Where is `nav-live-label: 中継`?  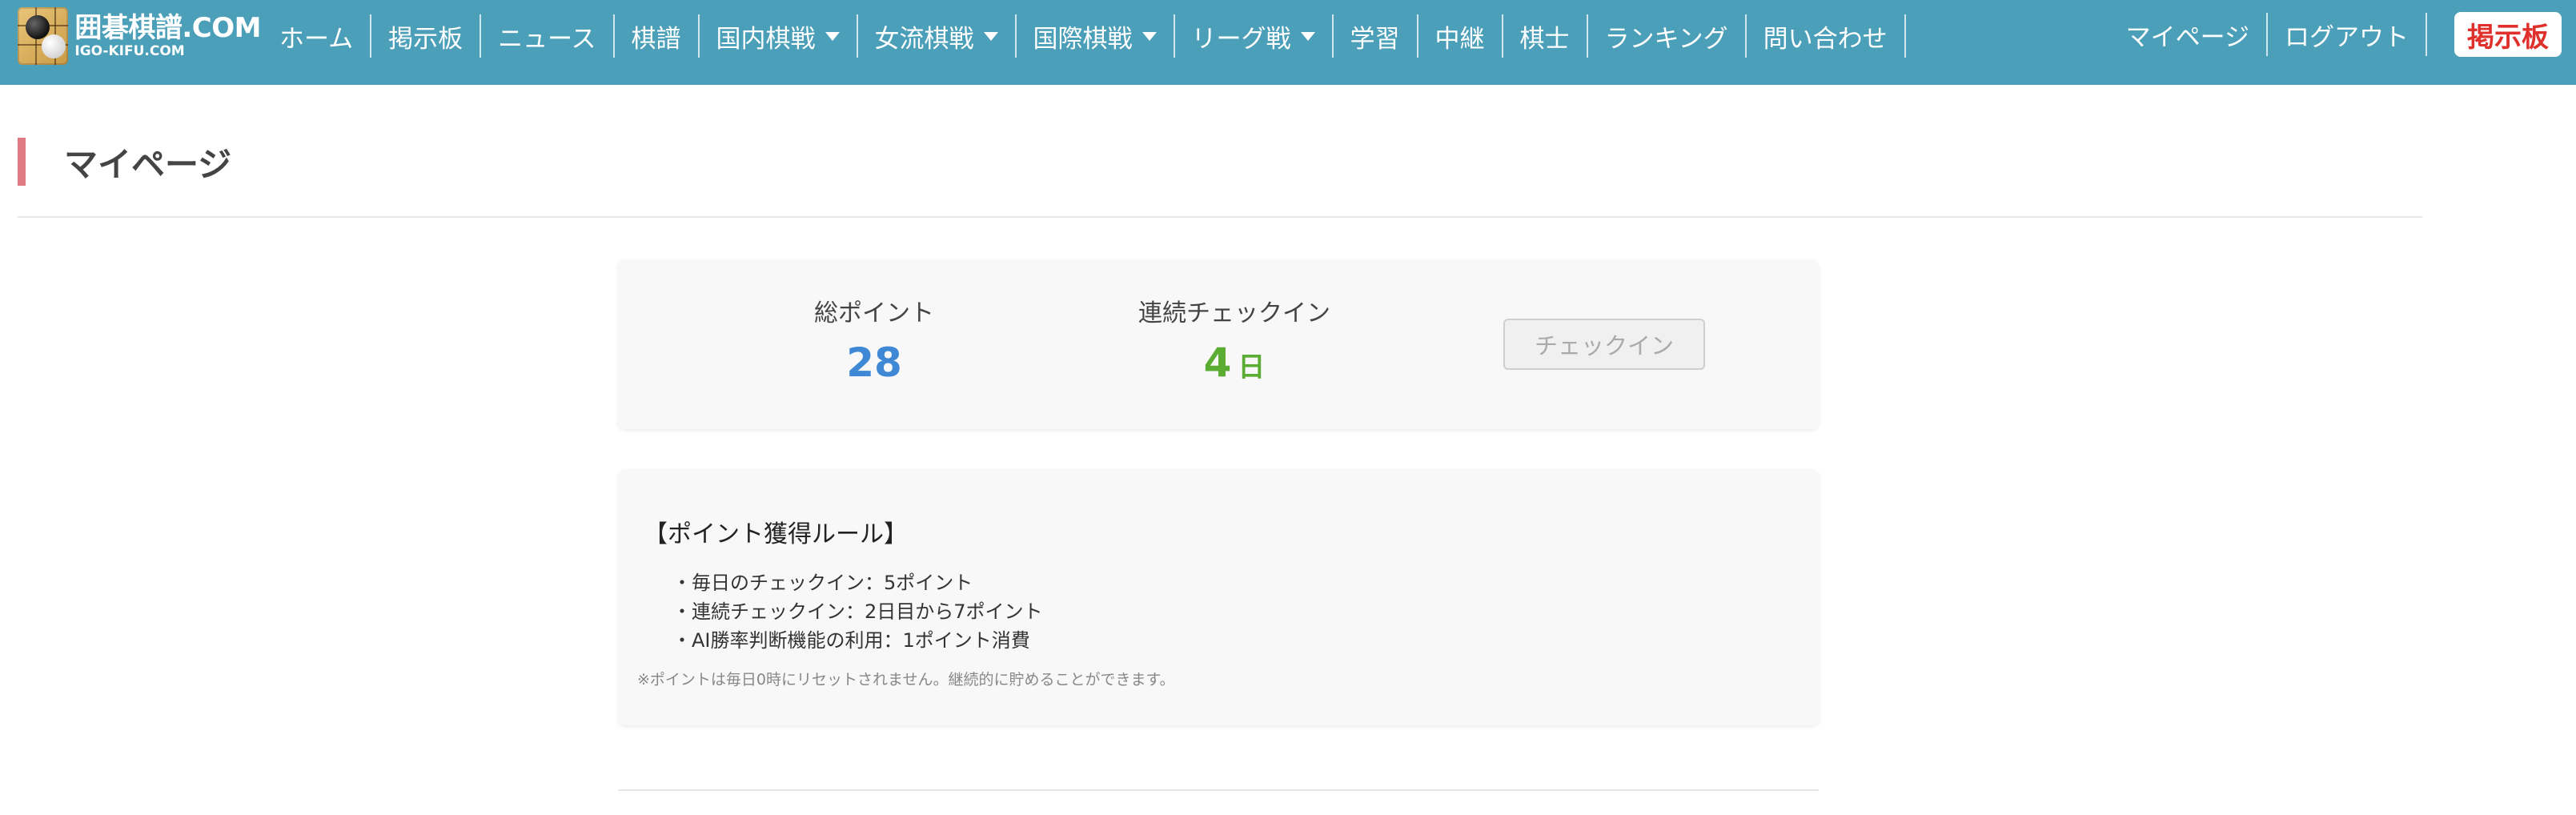 nav-live-label: 中継 is located at coordinates (1460, 39).